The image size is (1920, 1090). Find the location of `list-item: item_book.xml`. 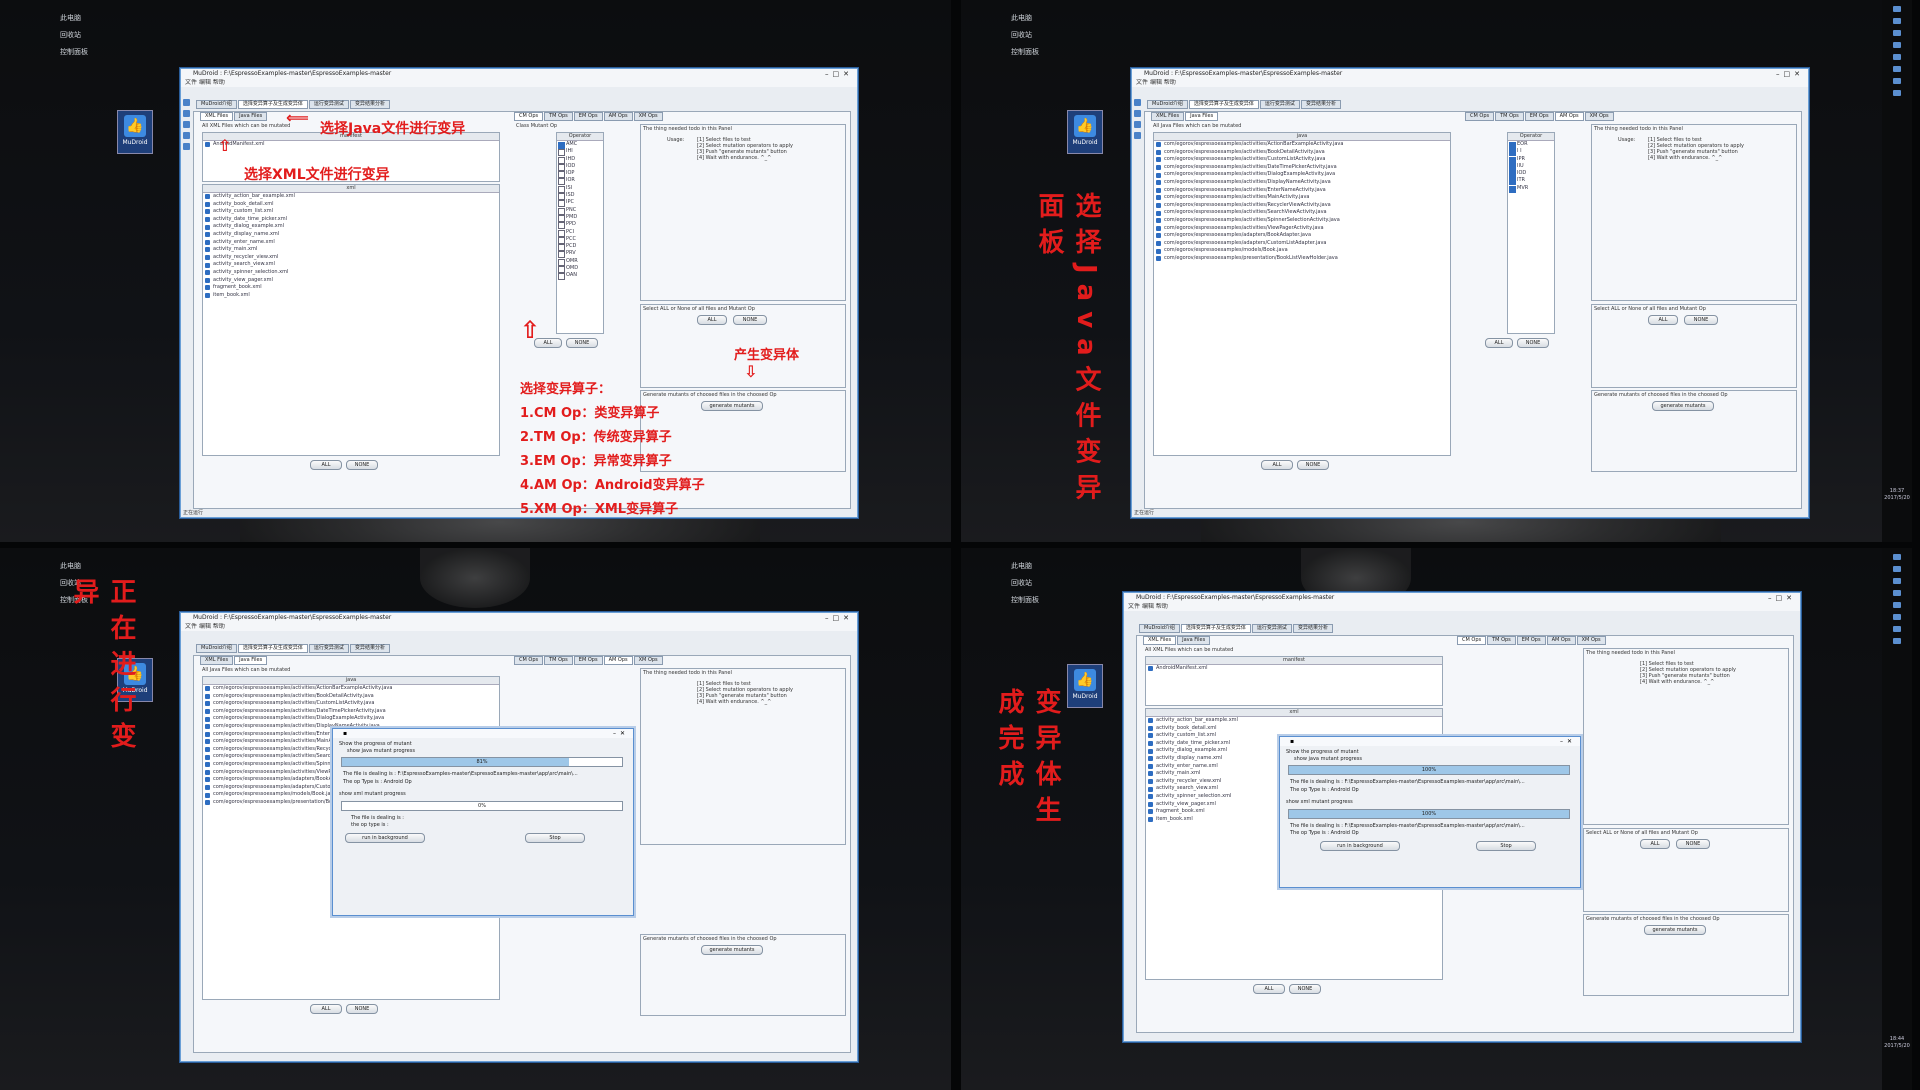

list-item: item_book.xml is located at coordinates (351, 296).